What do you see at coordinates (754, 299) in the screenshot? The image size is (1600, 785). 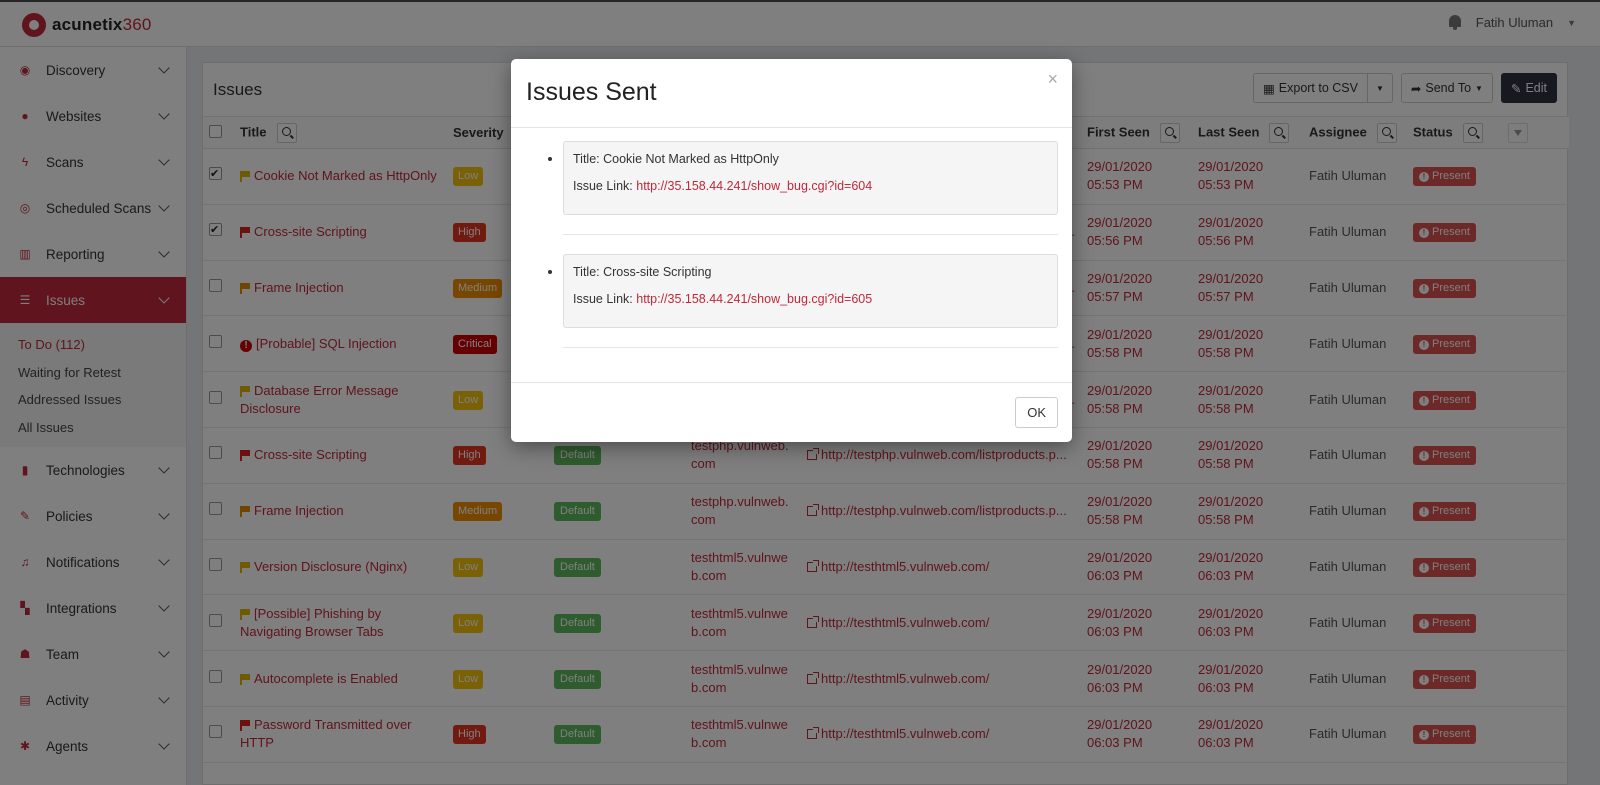 I see `issue-link: http://35.158.44.241/show_bug.cgi?id=605` at bounding box center [754, 299].